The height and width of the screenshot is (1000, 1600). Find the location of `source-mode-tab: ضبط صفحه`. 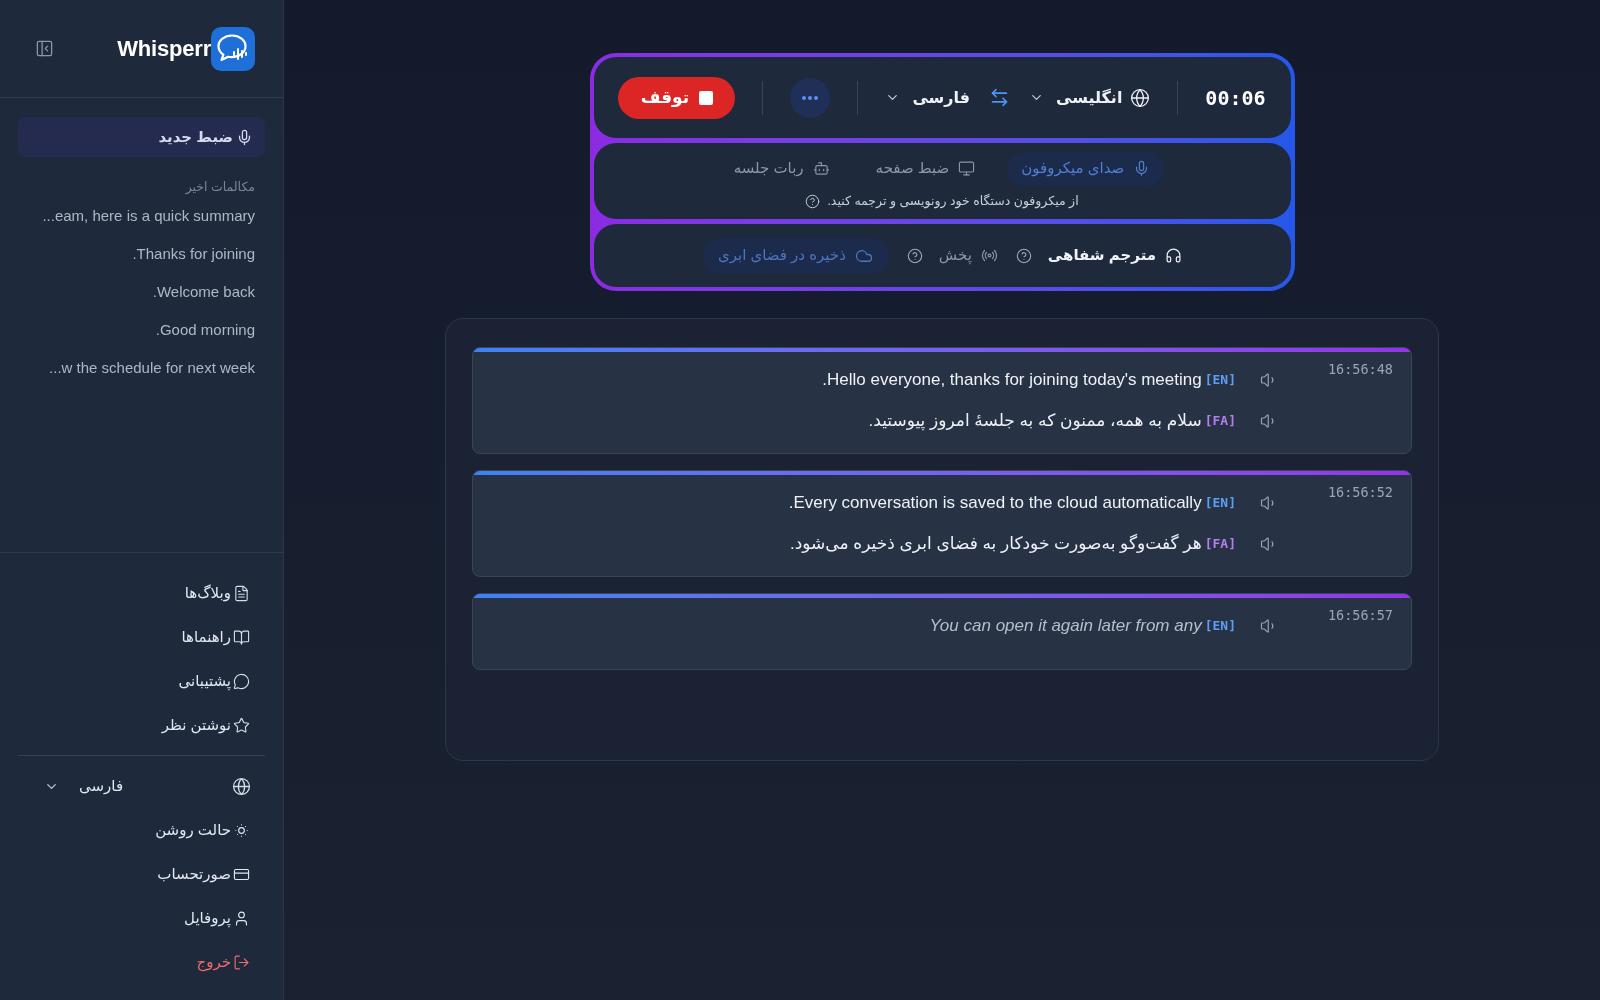

source-mode-tab: ضبط صفحه is located at coordinates (925, 168).